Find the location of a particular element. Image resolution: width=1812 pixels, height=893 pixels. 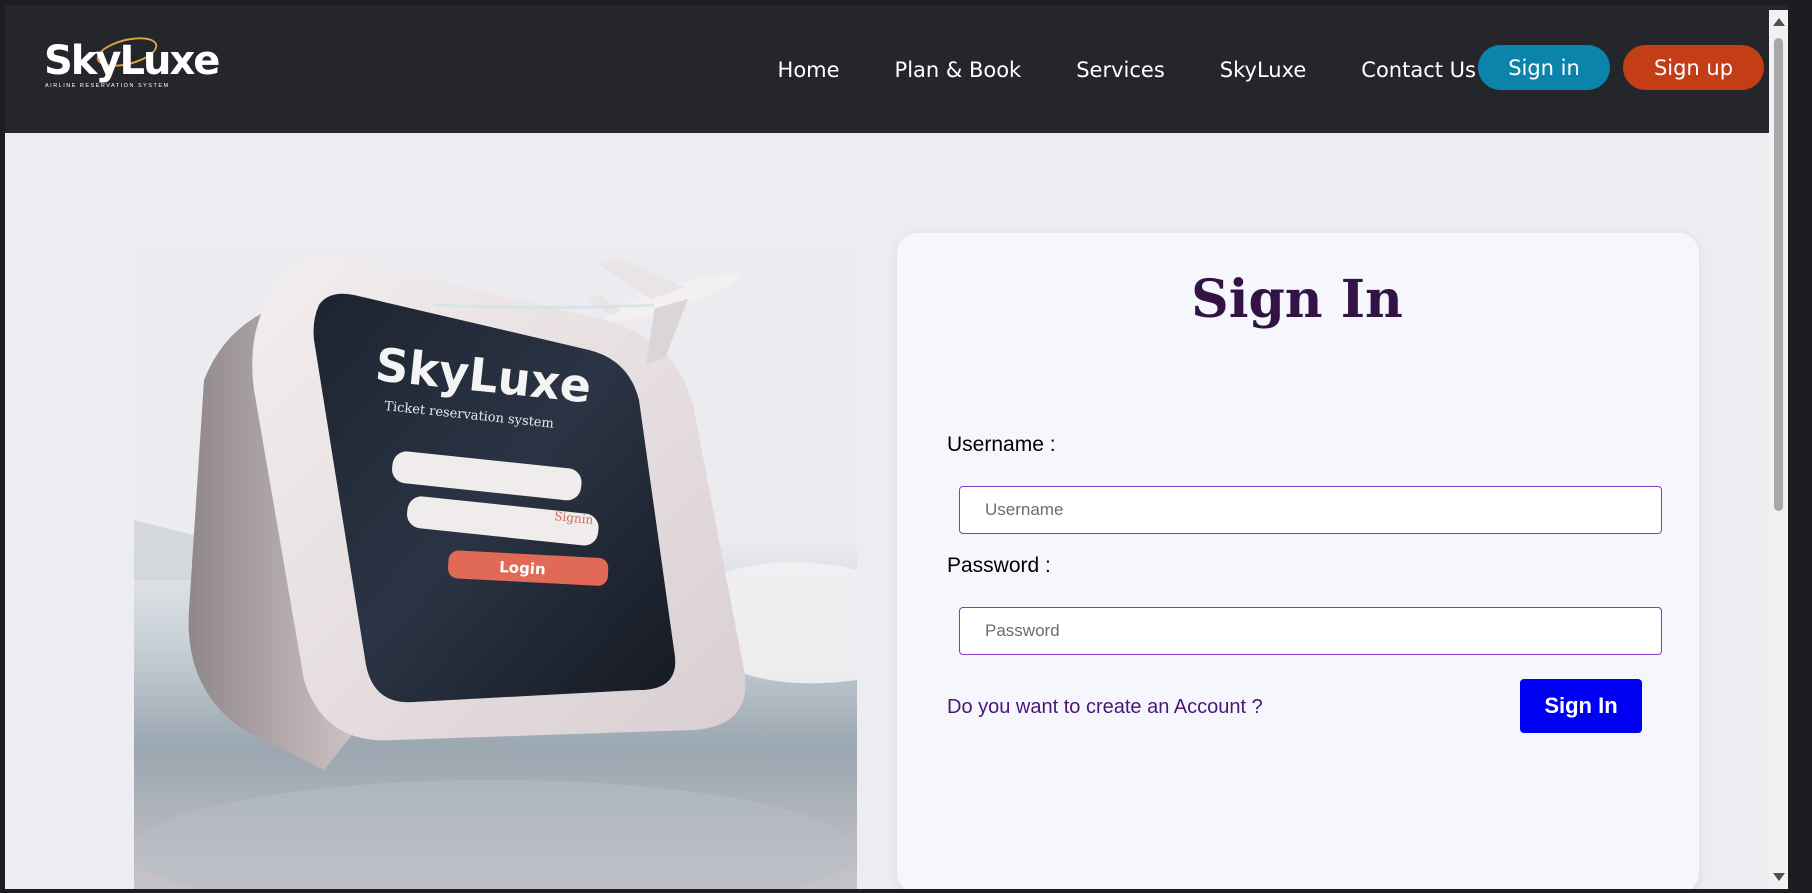

nav-signin-button: Sign in is located at coordinates (1544, 67).